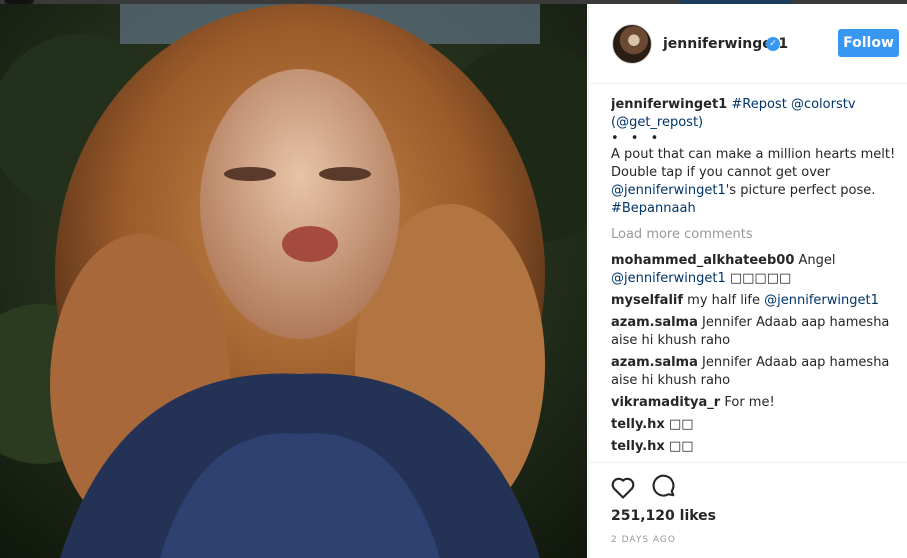  What do you see at coordinates (868, 43) in the screenshot?
I see `follow-button: Follow` at bounding box center [868, 43].